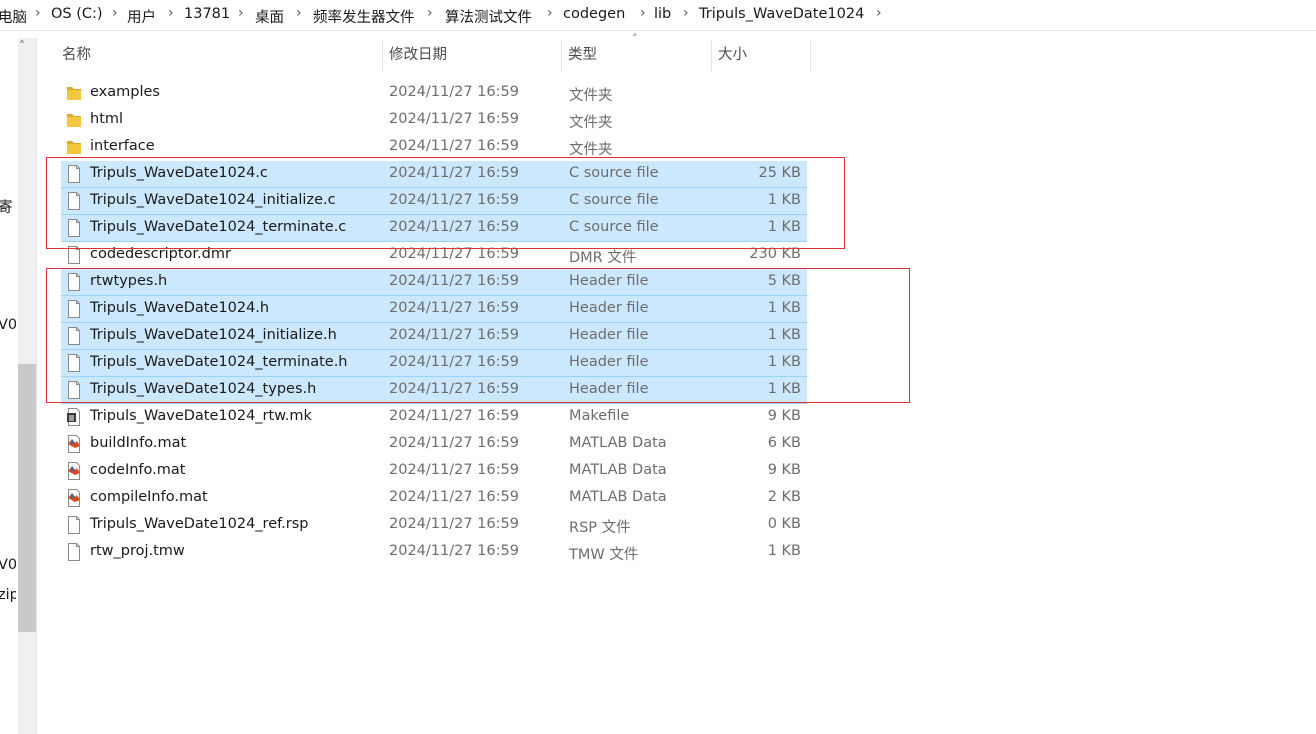  What do you see at coordinates (364, 16) in the screenshot?
I see `breadcrumb-item: 频率发生器文件` at bounding box center [364, 16].